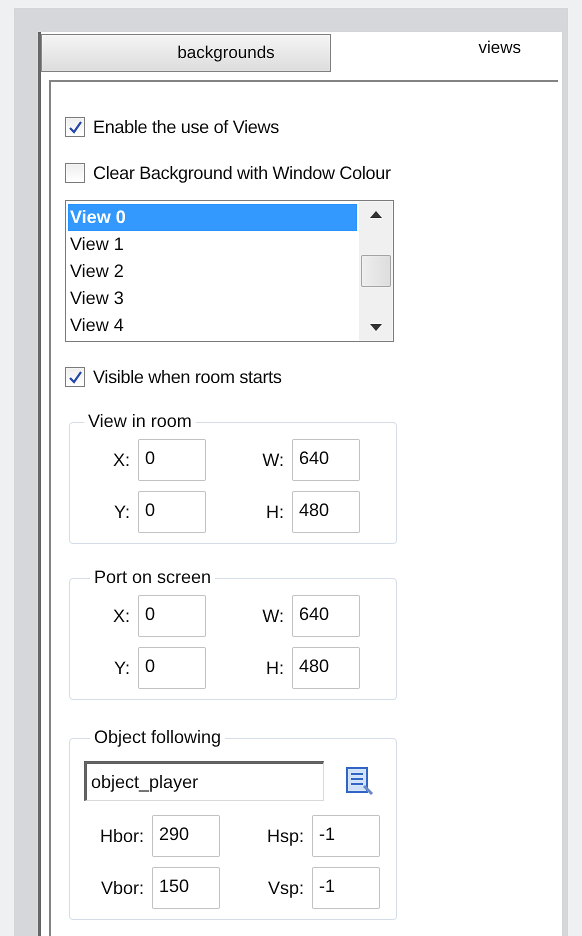 The width and height of the screenshot is (582, 936). What do you see at coordinates (122, 888) in the screenshot?
I see `field-label: Vbor:` at bounding box center [122, 888].